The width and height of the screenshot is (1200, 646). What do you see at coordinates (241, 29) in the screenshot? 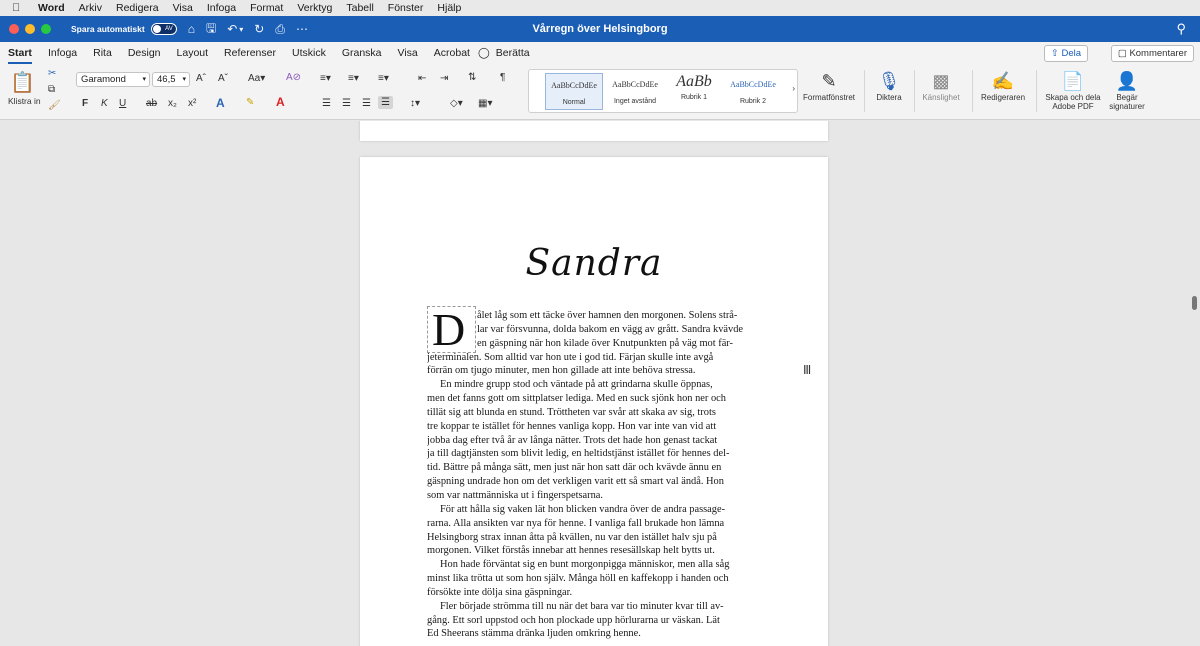
I see `undo-dropdown-icon: ▾` at bounding box center [241, 29].